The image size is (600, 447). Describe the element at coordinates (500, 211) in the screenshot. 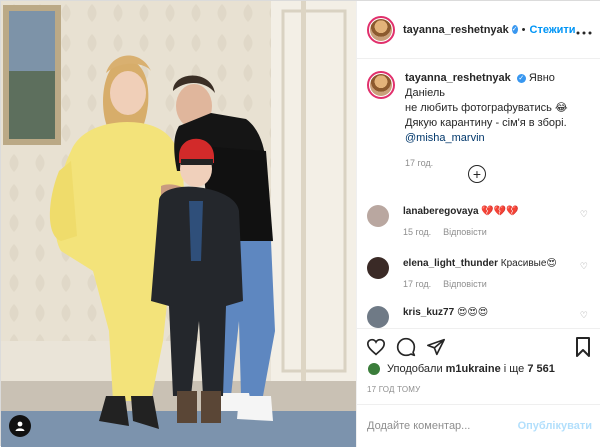

I see `comment-text: 💔💔💔` at that location.